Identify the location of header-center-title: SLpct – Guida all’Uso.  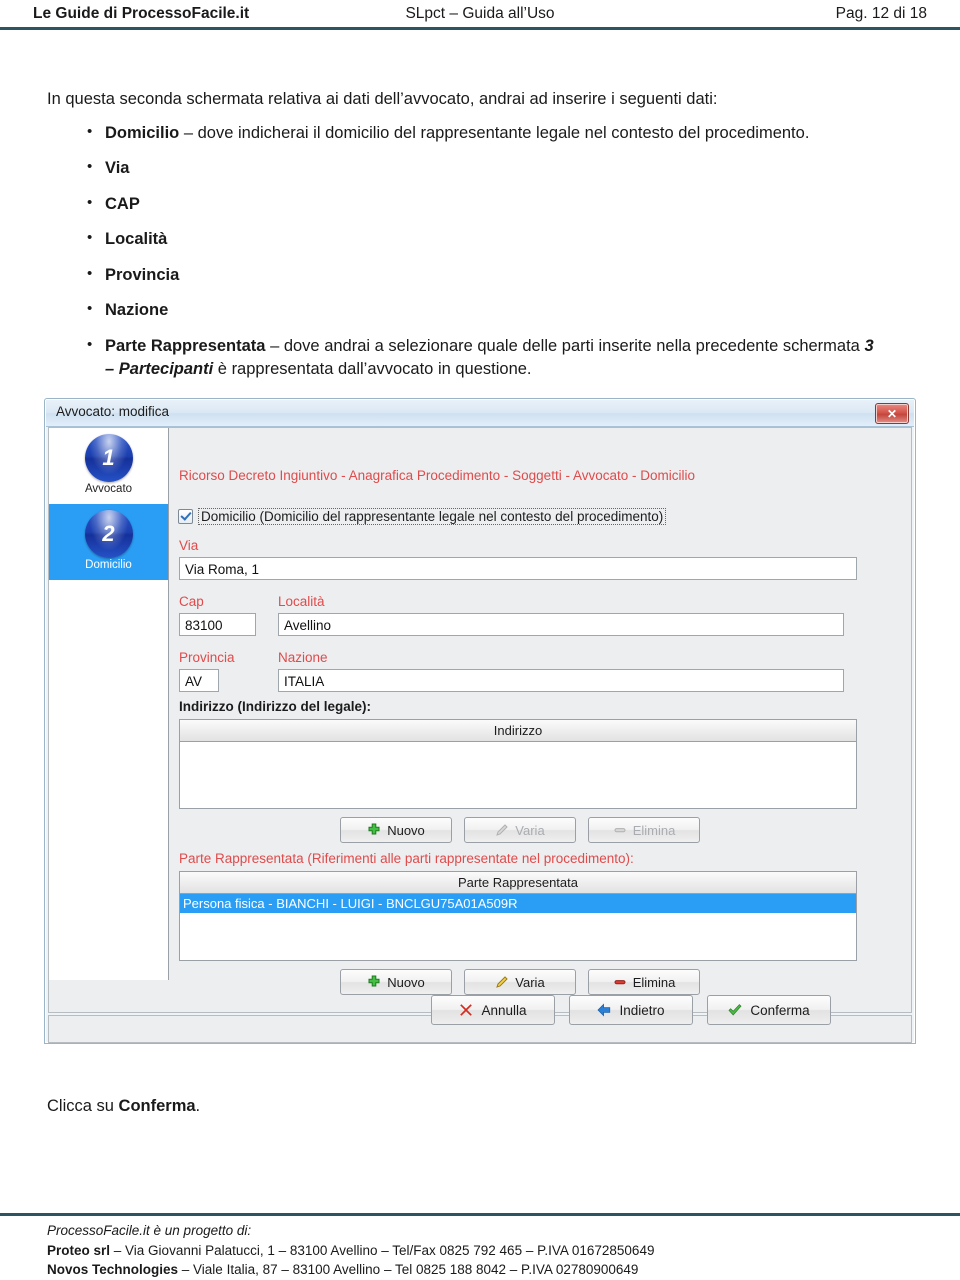
(480, 13).